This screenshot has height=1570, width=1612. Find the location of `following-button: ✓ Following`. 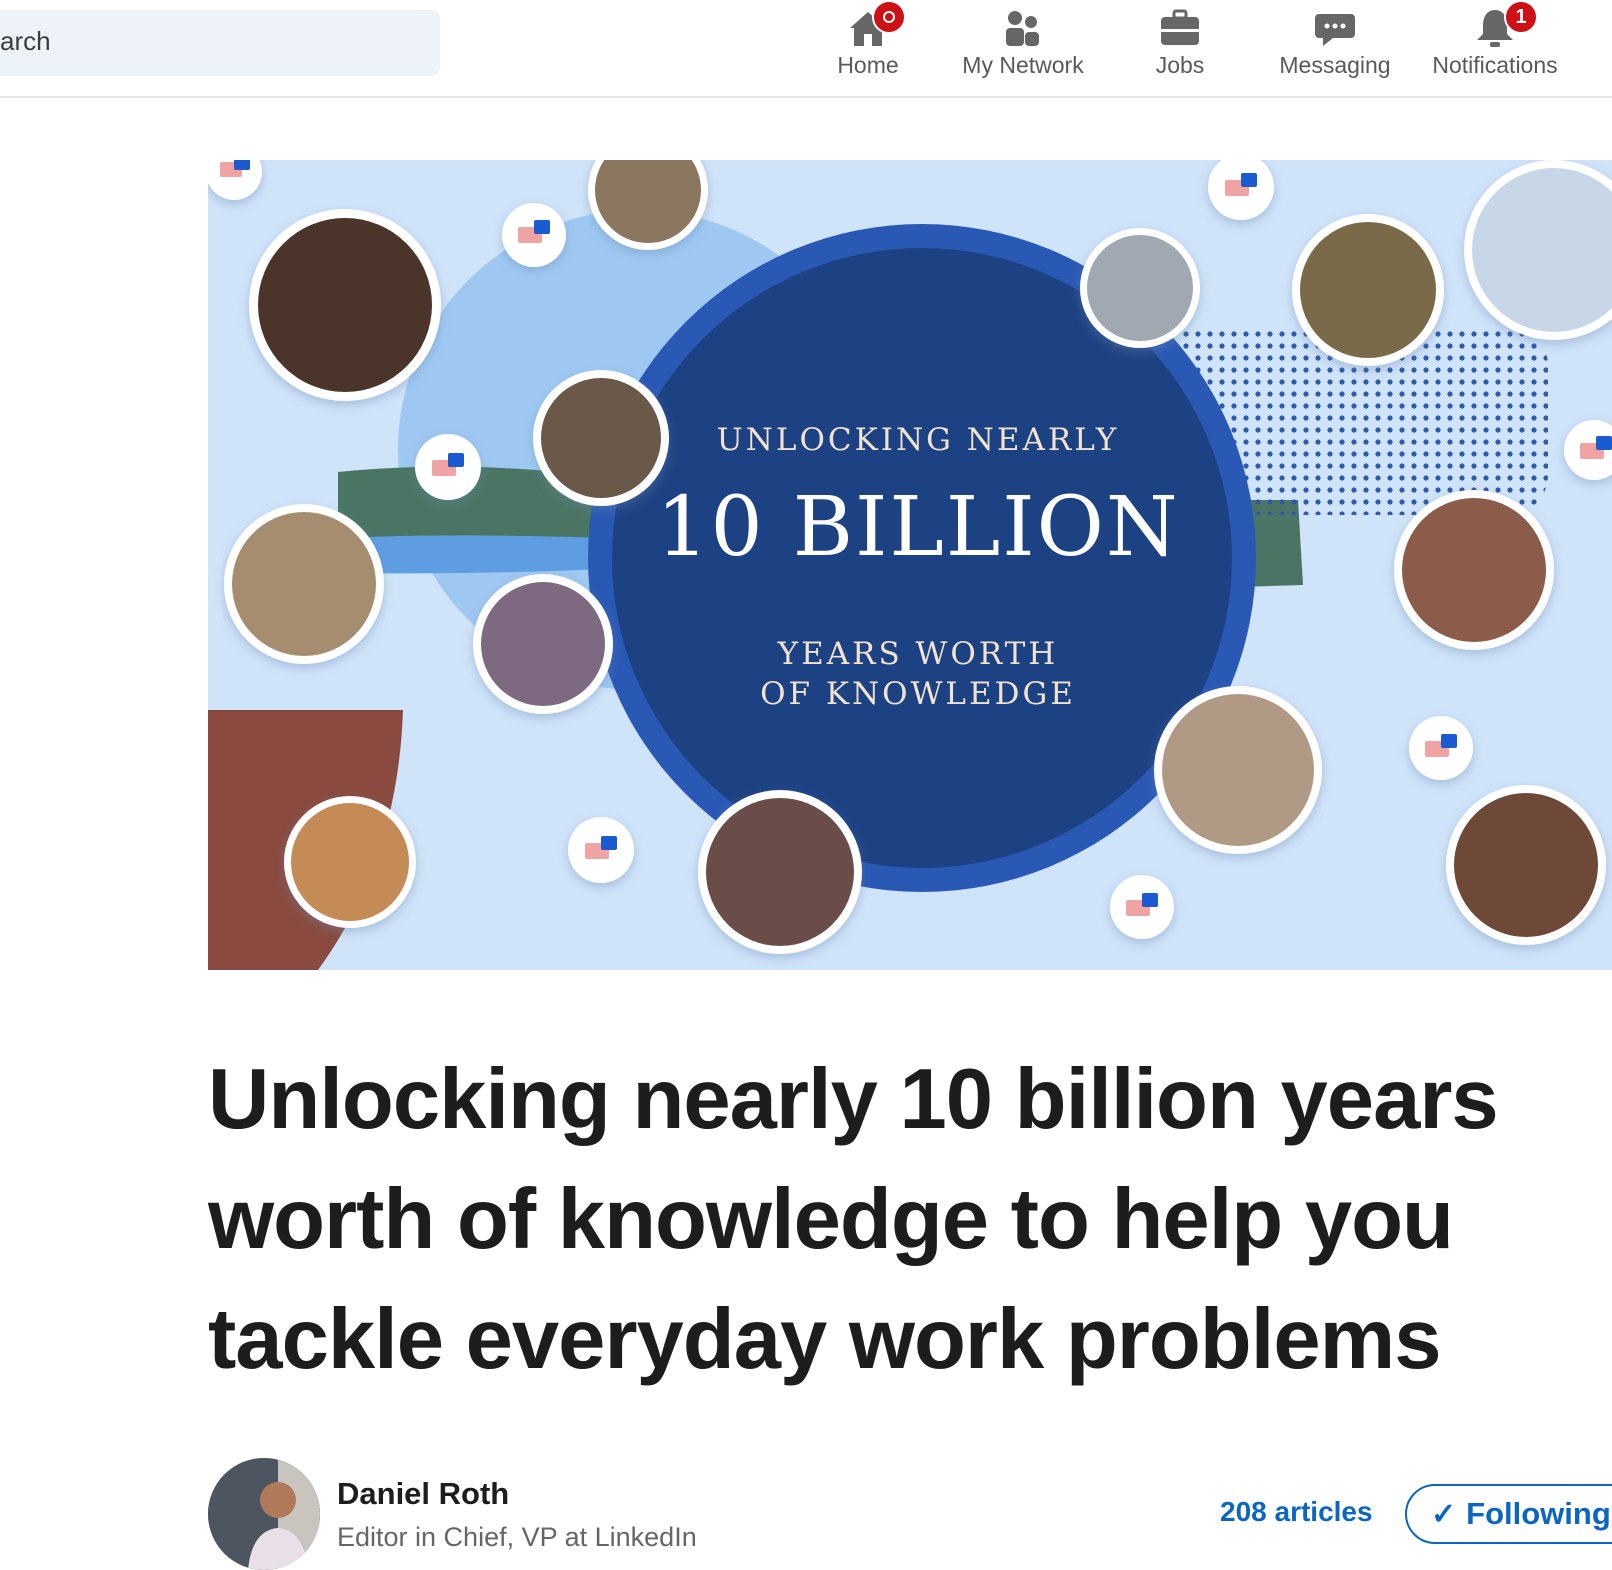

following-button: ✓ Following is located at coordinates (1508, 1514).